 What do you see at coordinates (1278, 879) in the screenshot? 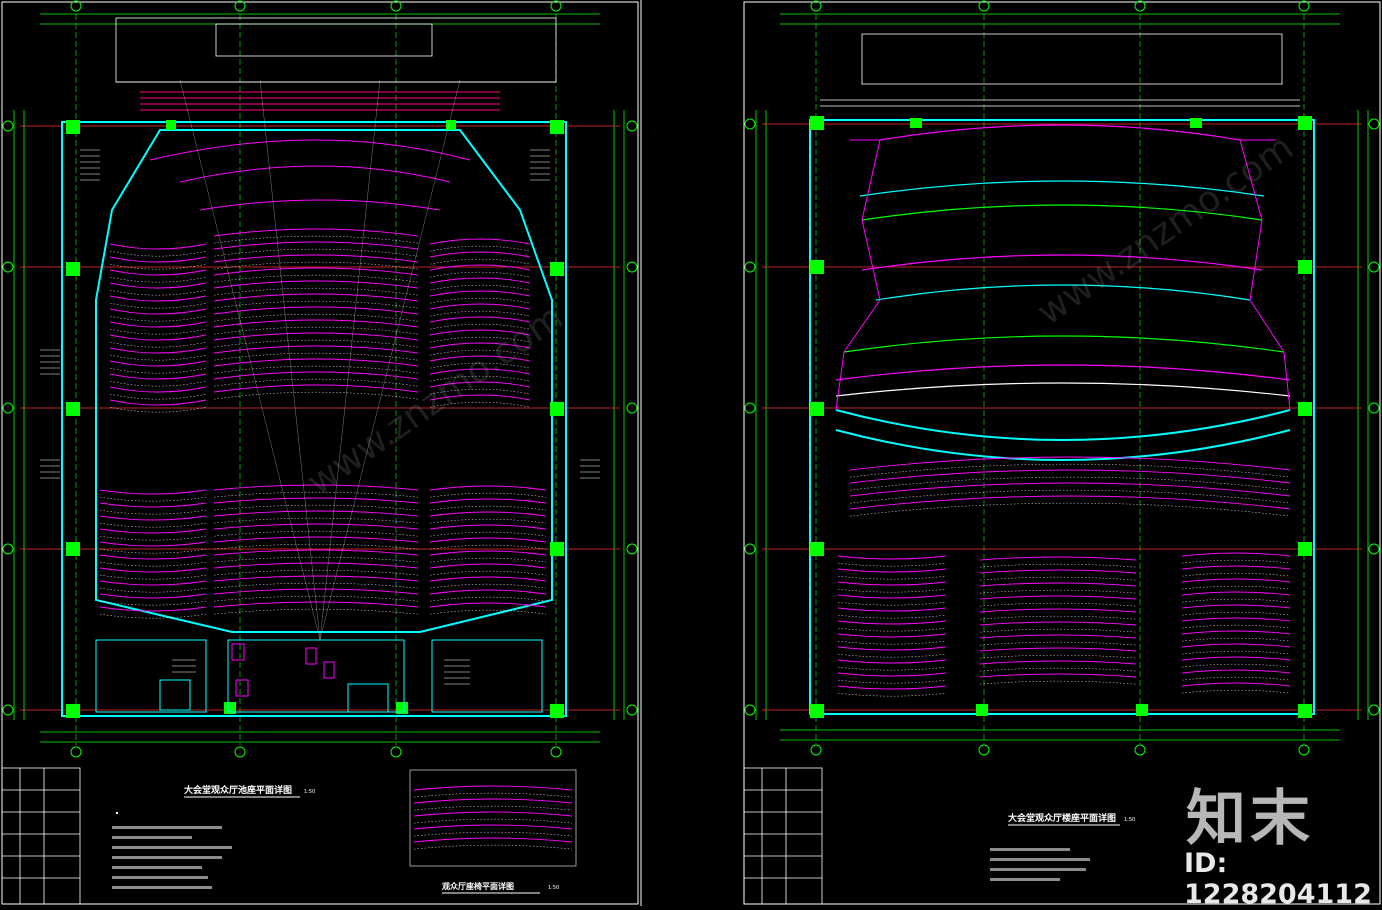
I see `image-id-label: ID: 1228204112` at bounding box center [1278, 879].